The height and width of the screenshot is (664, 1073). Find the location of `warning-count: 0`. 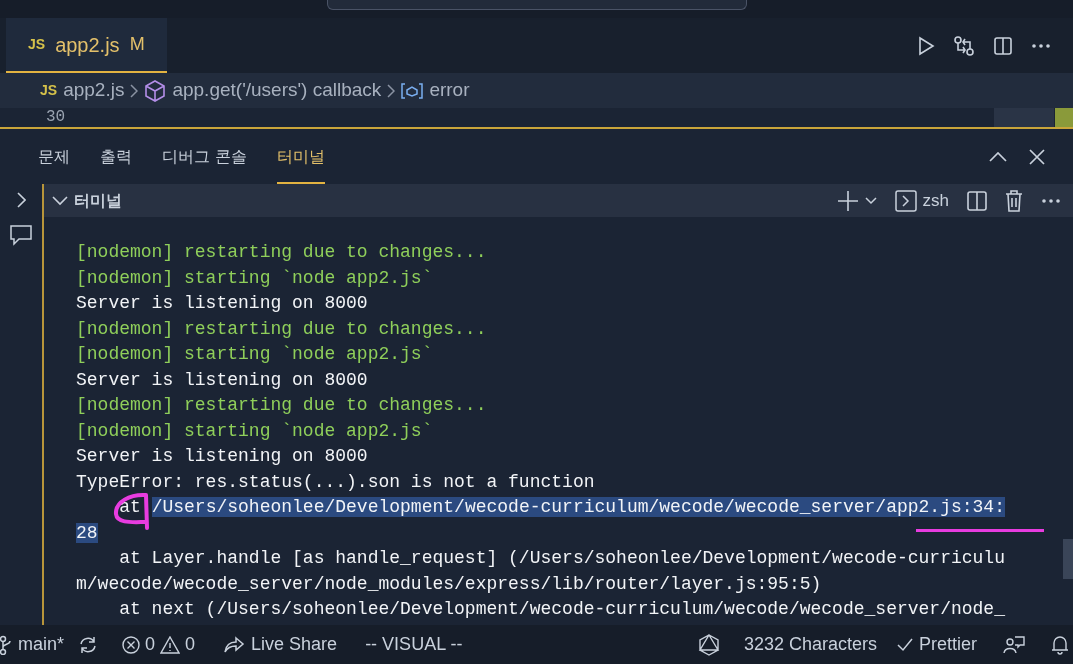

warning-count: 0 is located at coordinates (190, 644).